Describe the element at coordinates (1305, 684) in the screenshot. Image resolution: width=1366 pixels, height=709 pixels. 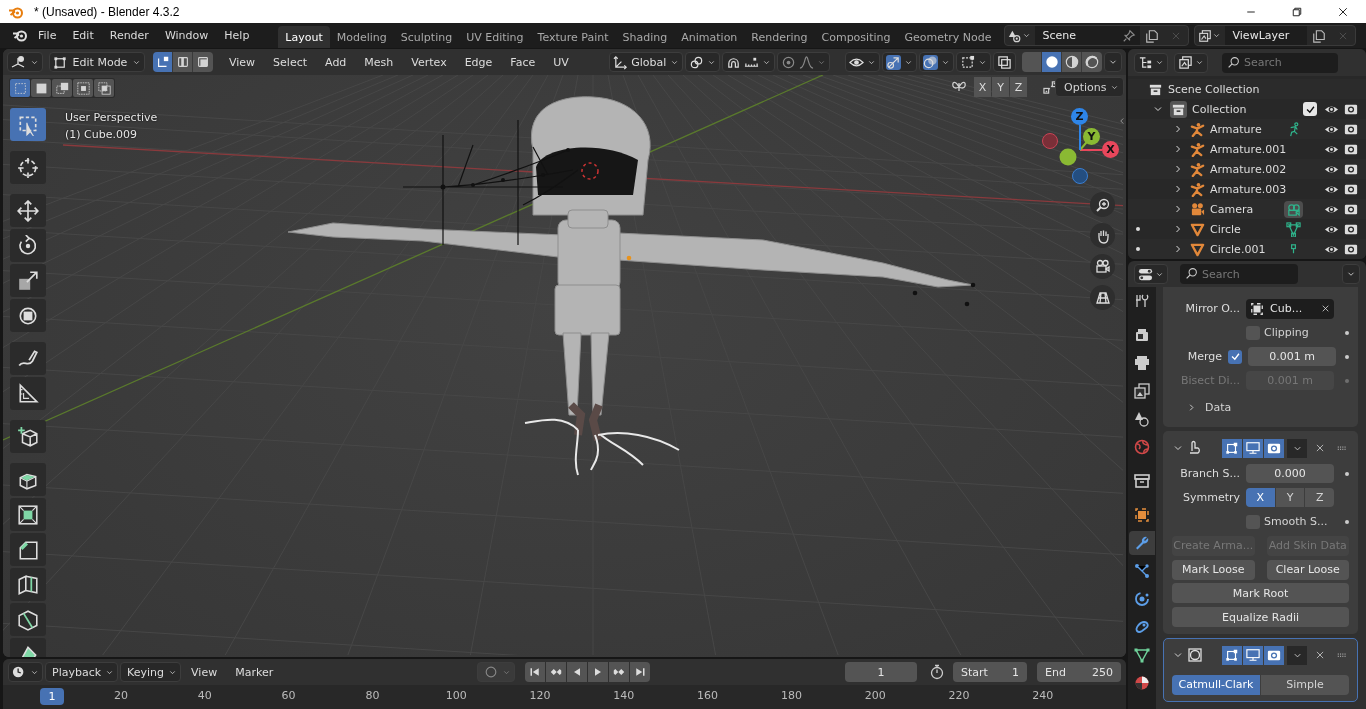
I see `subdivision-method-tab: Simple` at that location.